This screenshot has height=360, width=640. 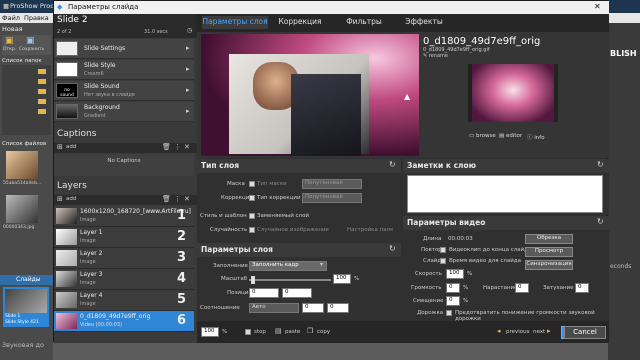 What do you see at coordinates (42, 111) in the screenshot?
I see `folder-icon` at bounding box center [42, 111].